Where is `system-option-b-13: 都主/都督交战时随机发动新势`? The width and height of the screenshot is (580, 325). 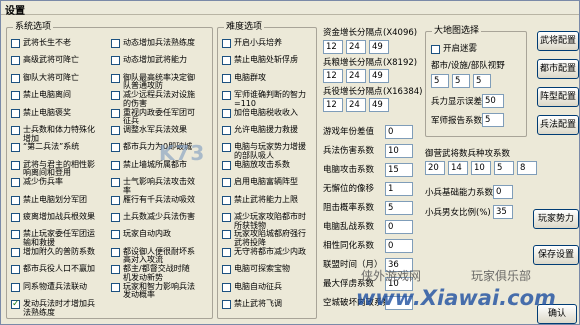
system-option-b-13: 都主/都督交战时随机发动新势 is located at coordinates (154, 273).